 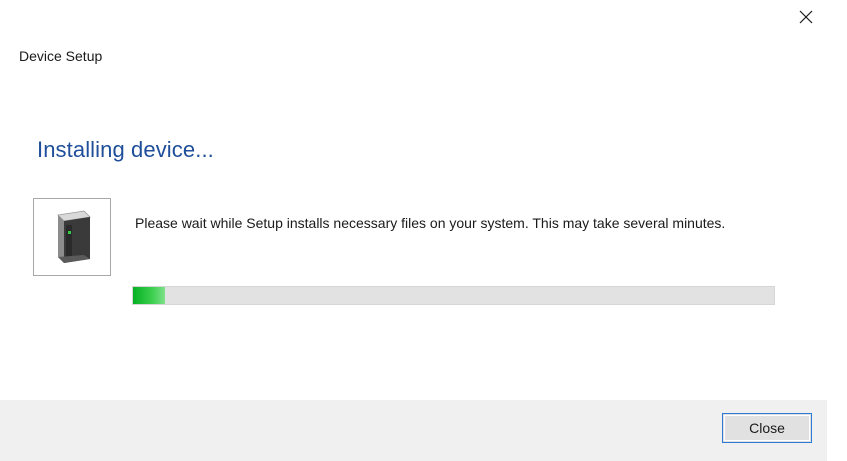 I want to click on install-progress-bar, so click(x=453, y=295).